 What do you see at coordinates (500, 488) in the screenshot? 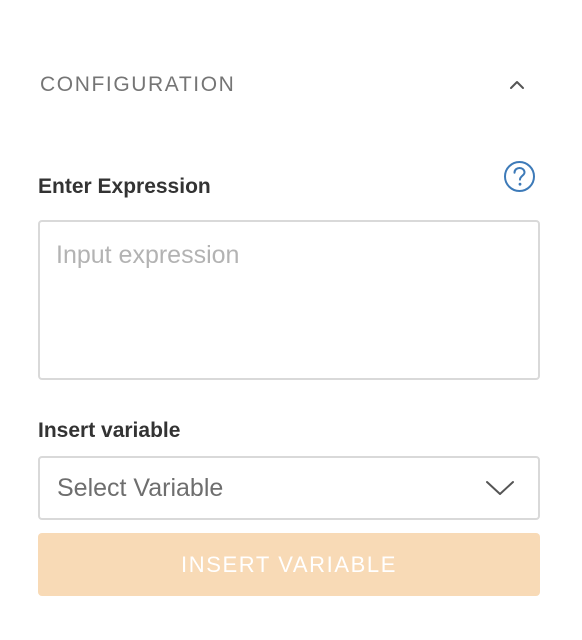
I see `chevron-down-icon` at bounding box center [500, 488].